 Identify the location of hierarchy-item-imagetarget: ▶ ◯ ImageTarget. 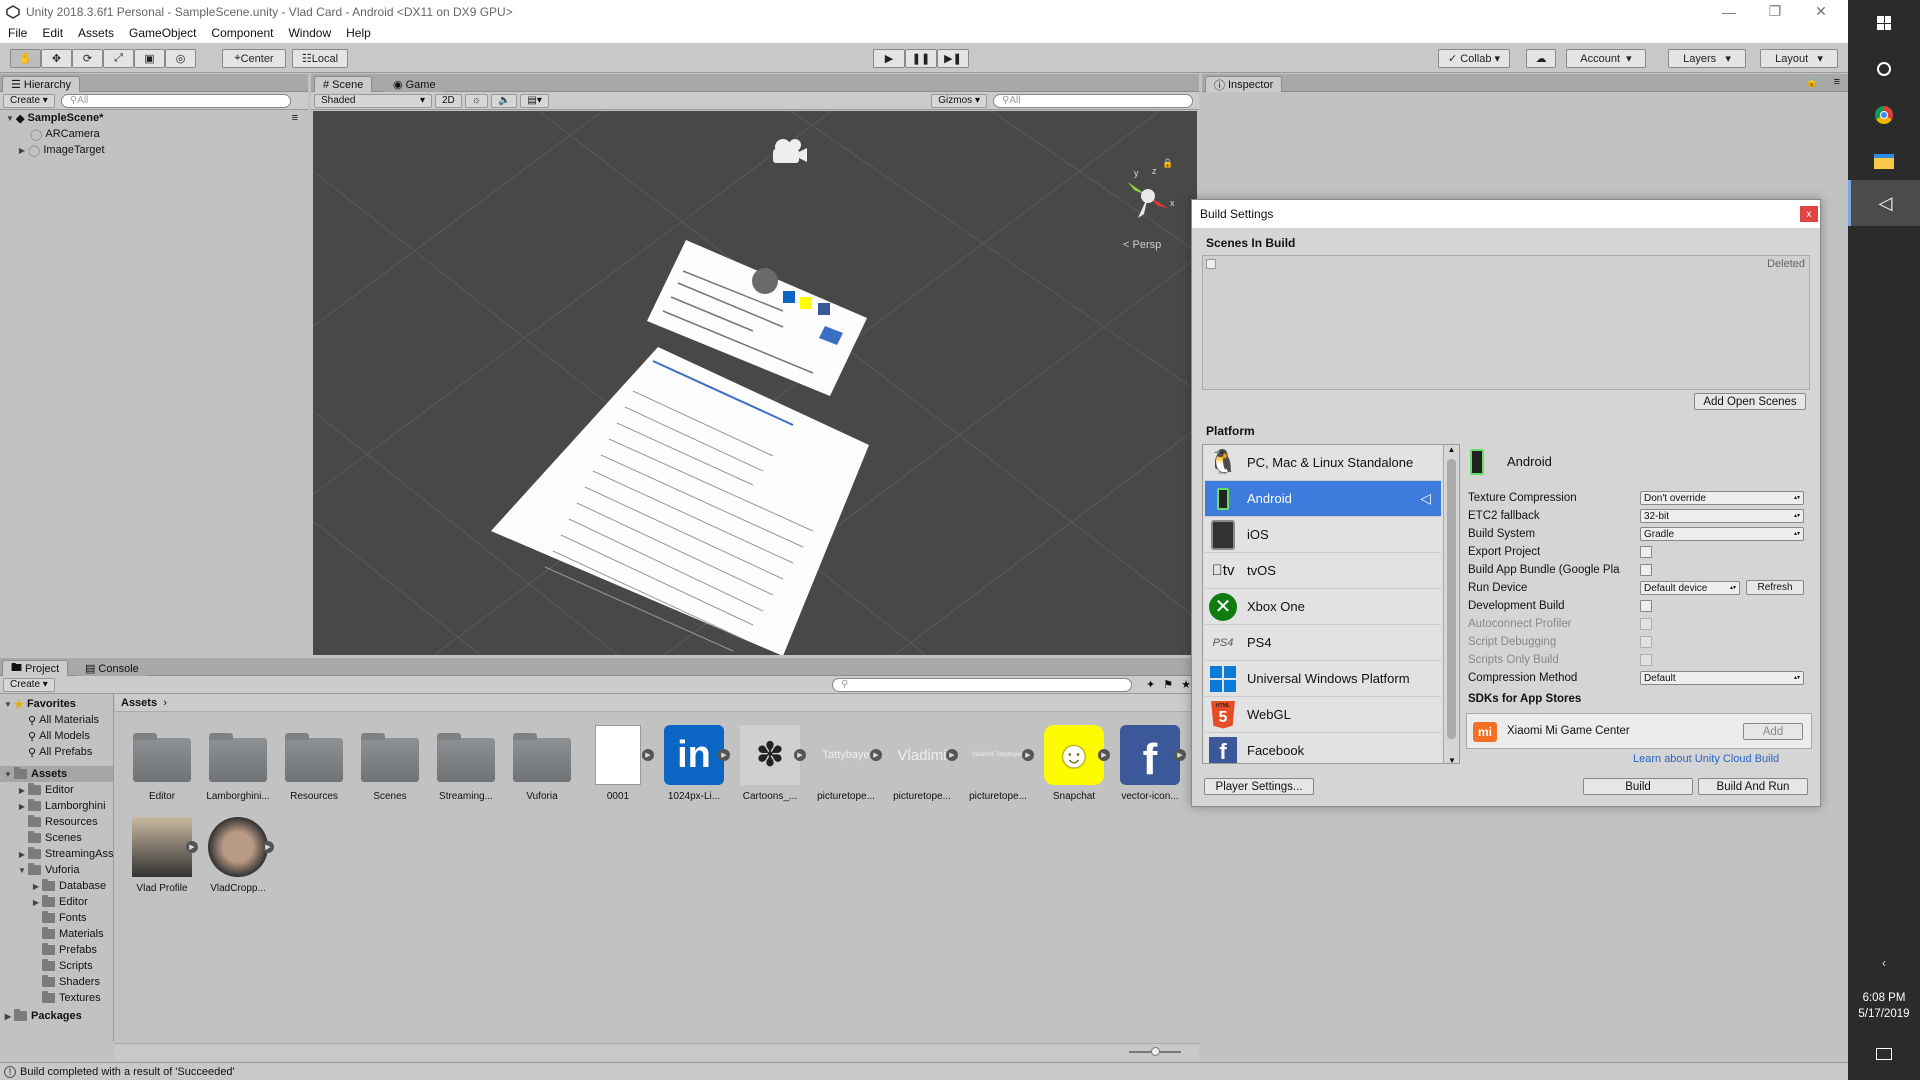
(60, 150).